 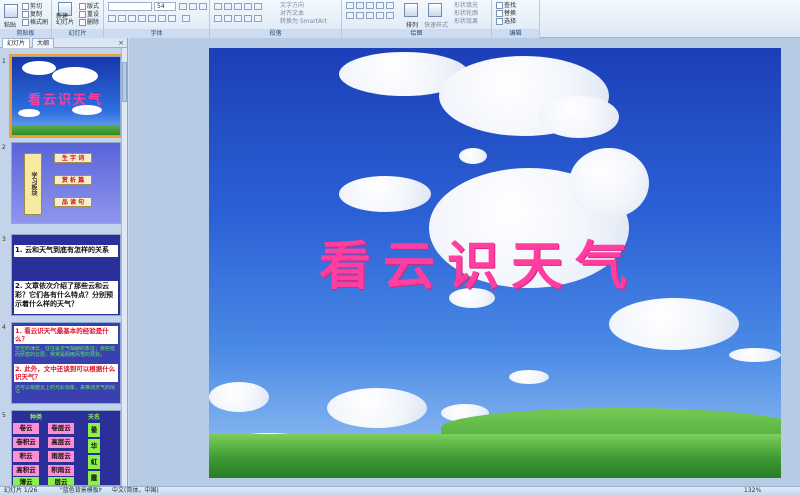 I want to click on scrollbar-thumb, so click(x=124, y=82).